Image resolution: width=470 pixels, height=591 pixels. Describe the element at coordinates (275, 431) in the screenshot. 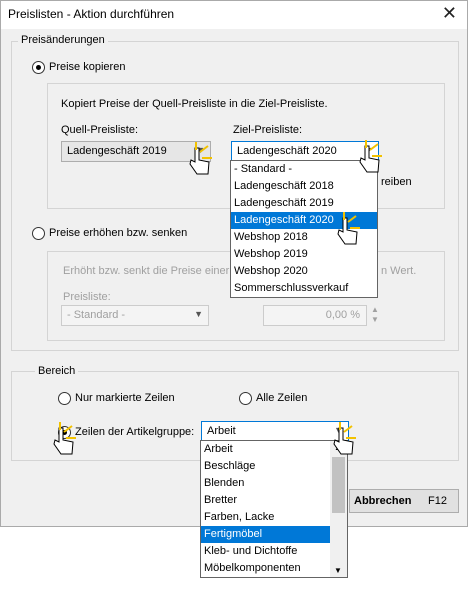

I see `article-group-combo: Arbeit ▼` at that location.